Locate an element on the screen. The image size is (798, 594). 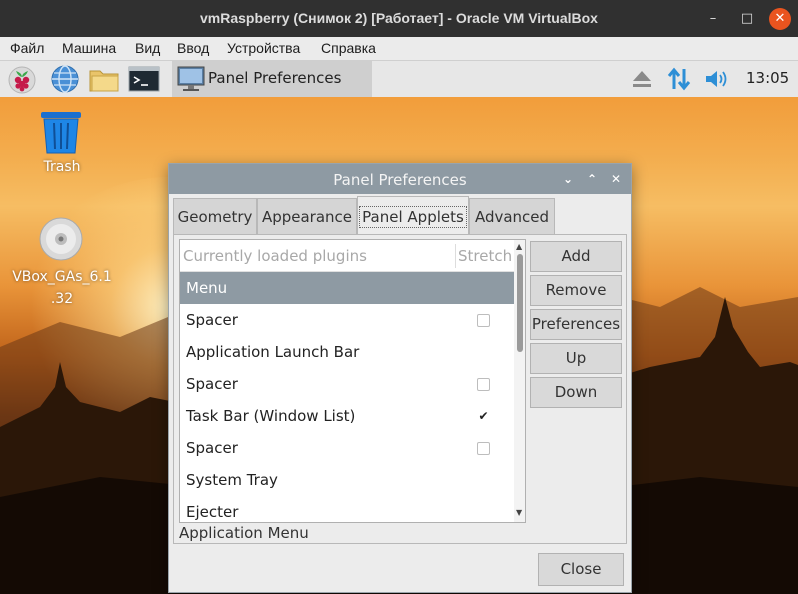
network-icon is located at coordinates (679, 79).